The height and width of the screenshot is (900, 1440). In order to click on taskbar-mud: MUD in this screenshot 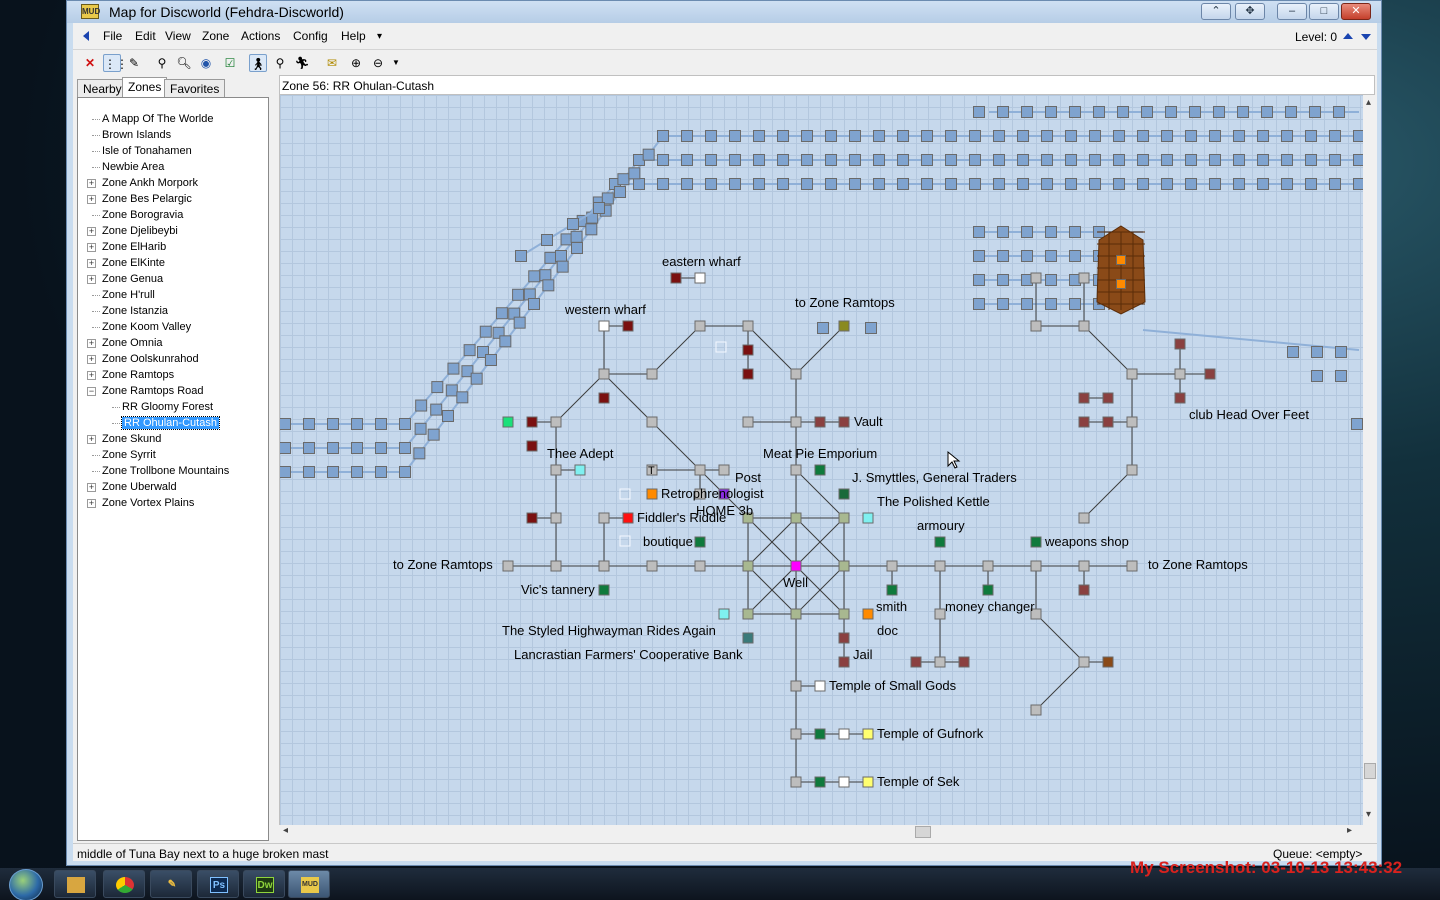, I will do `click(309, 884)`.